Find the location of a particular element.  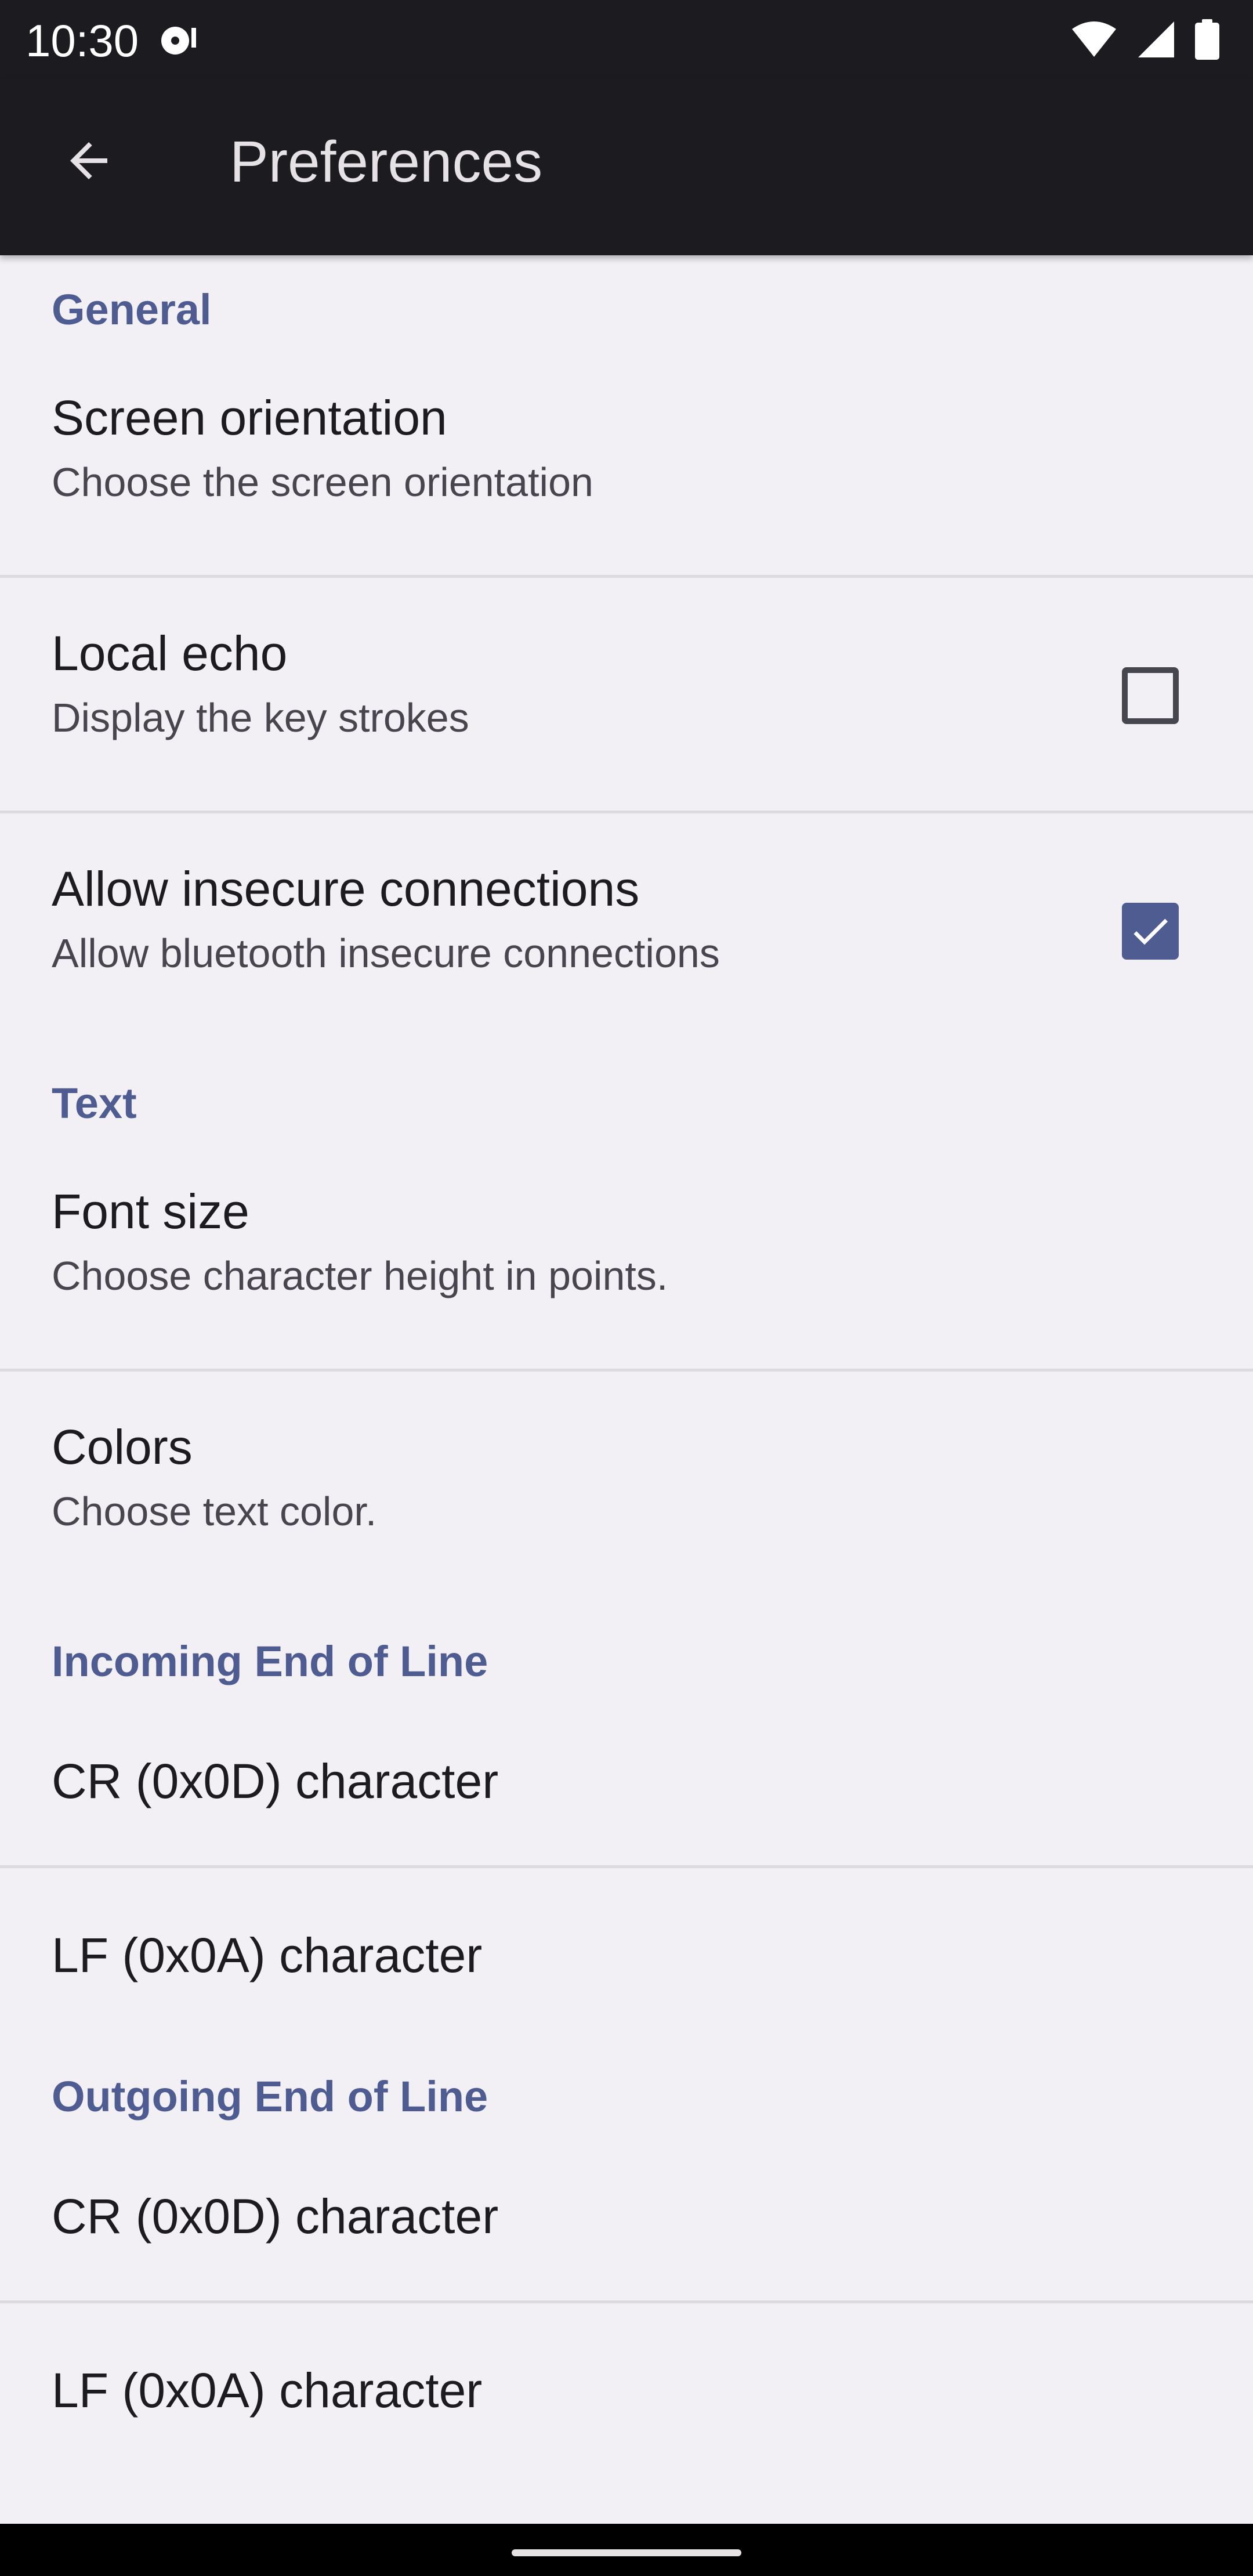

allow-insecure-checkbox is located at coordinates (1150, 931).